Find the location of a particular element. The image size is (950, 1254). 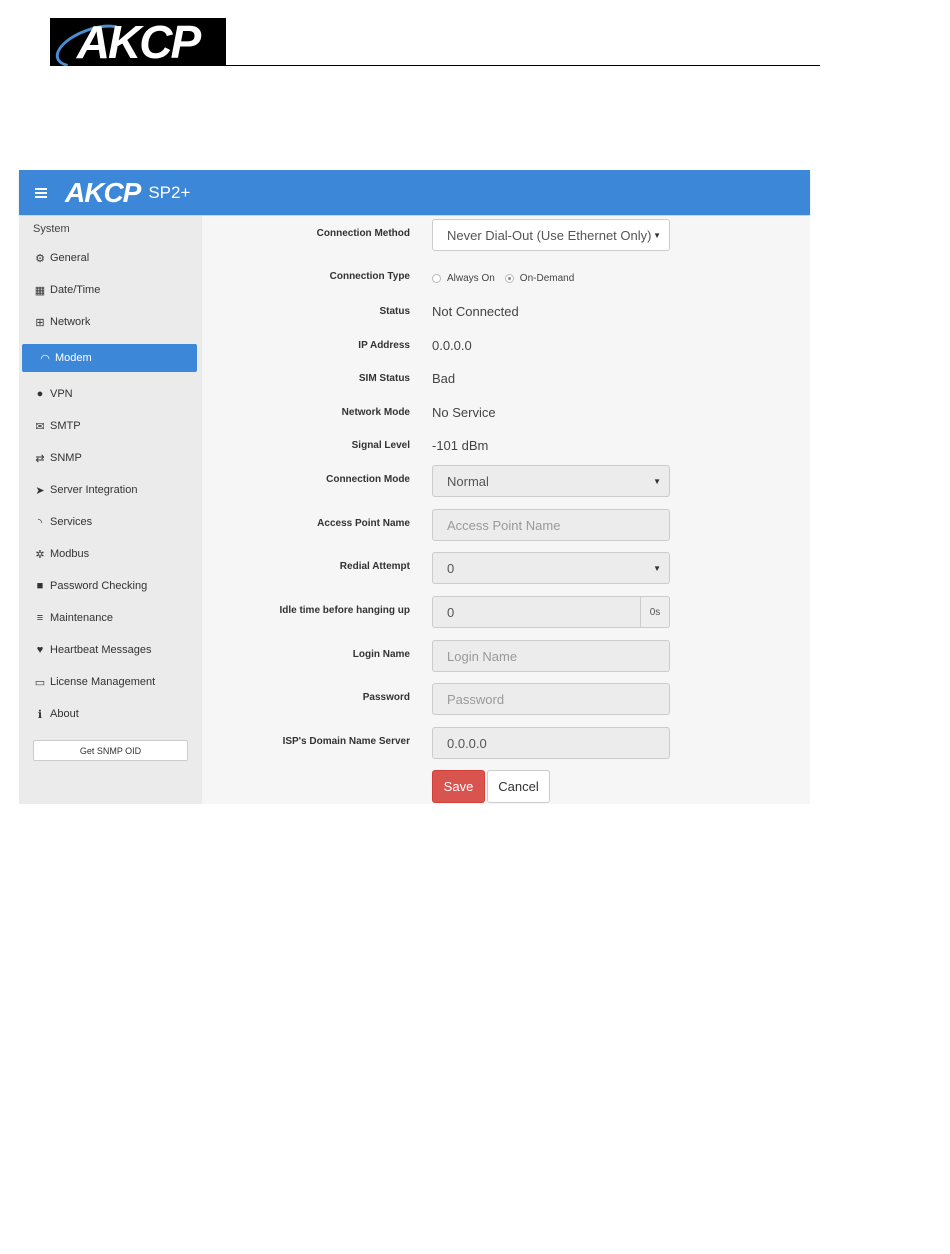

credit-card-icon: ▭ is located at coordinates (40, 682).